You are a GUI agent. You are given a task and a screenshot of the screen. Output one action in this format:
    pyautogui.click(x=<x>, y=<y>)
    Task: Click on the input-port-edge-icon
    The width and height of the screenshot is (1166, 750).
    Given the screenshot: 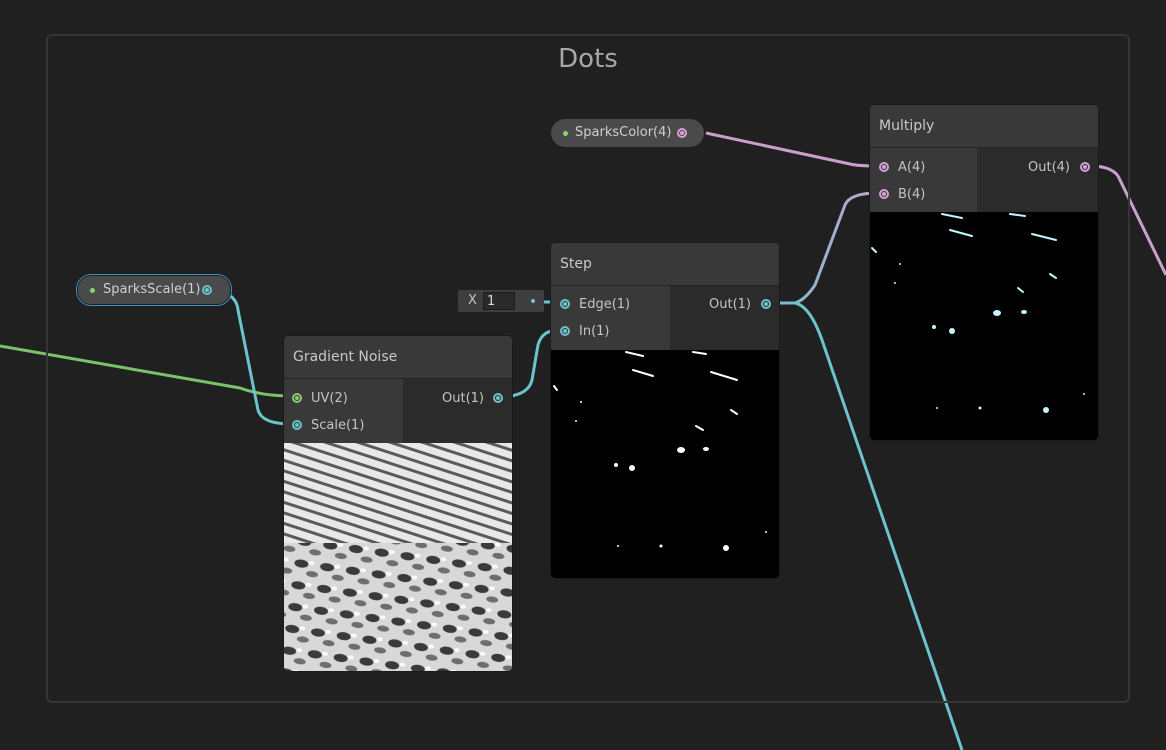 What is the action you would take?
    pyautogui.click(x=565, y=304)
    